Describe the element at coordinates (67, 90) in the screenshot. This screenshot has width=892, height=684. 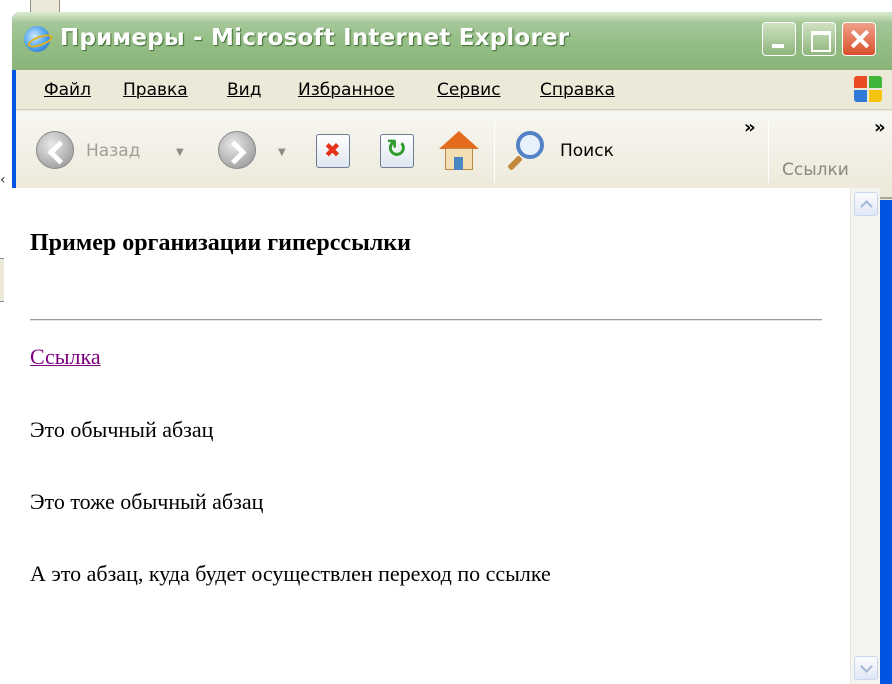
I see `menu-file: Файл` at that location.